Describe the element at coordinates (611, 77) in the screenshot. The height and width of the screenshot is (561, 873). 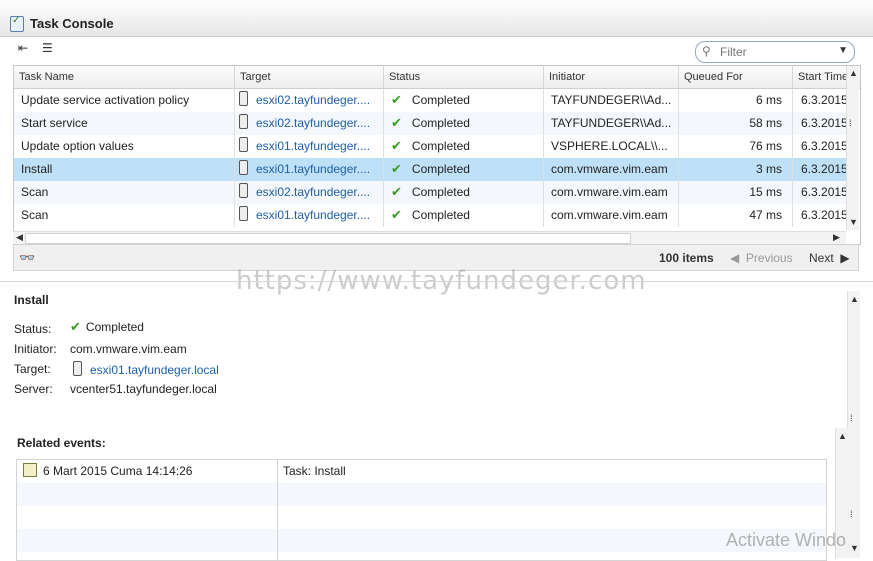
I see `column-header-initiator: Initiator` at that location.